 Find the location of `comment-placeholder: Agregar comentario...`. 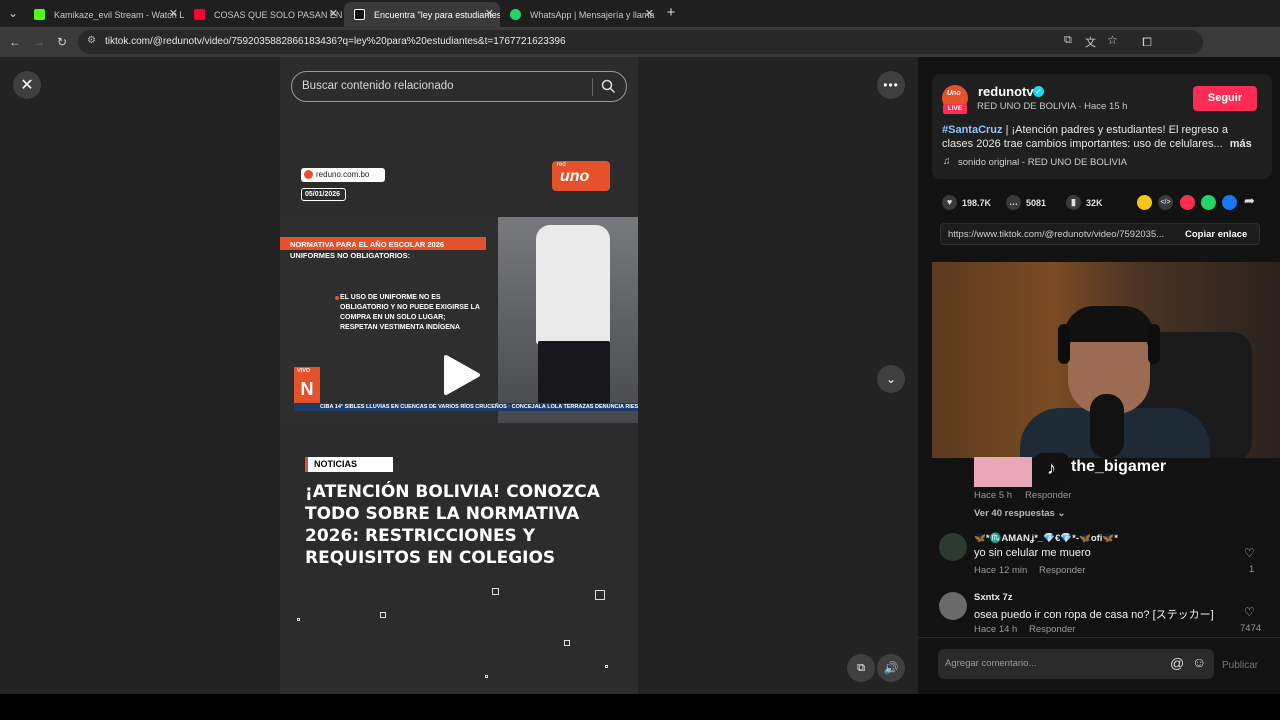

comment-placeholder: Agregar comentario... is located at coordinates (991, 663).